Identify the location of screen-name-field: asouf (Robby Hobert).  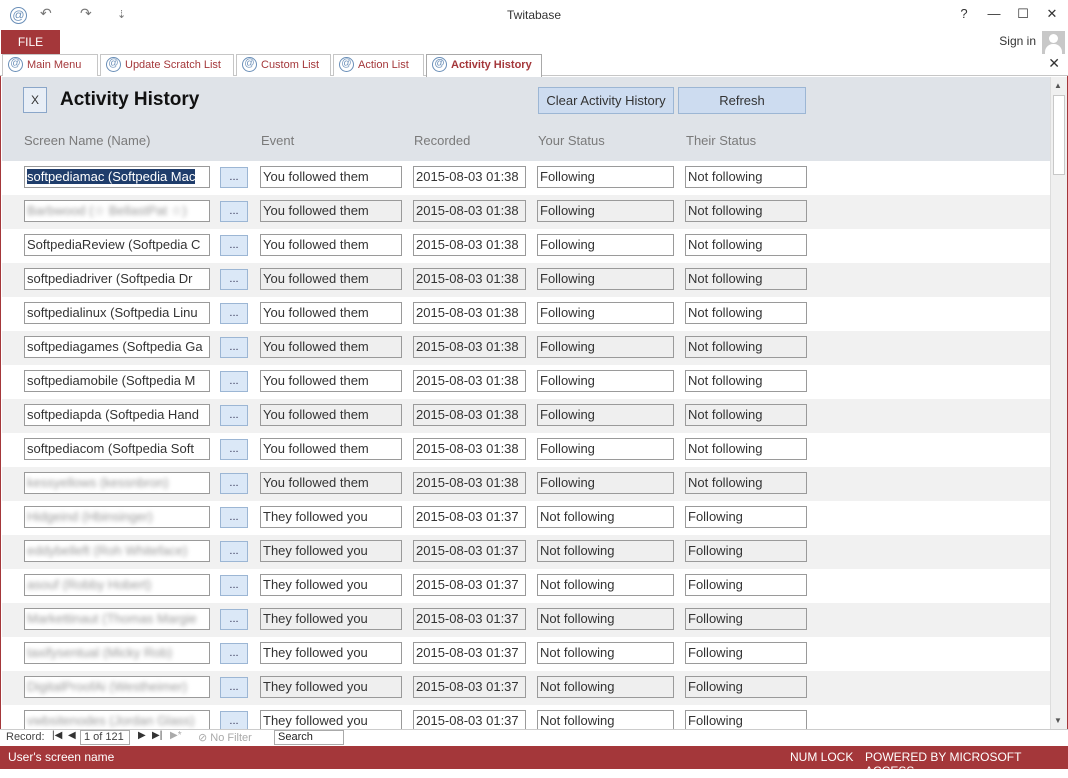
(117, 585).